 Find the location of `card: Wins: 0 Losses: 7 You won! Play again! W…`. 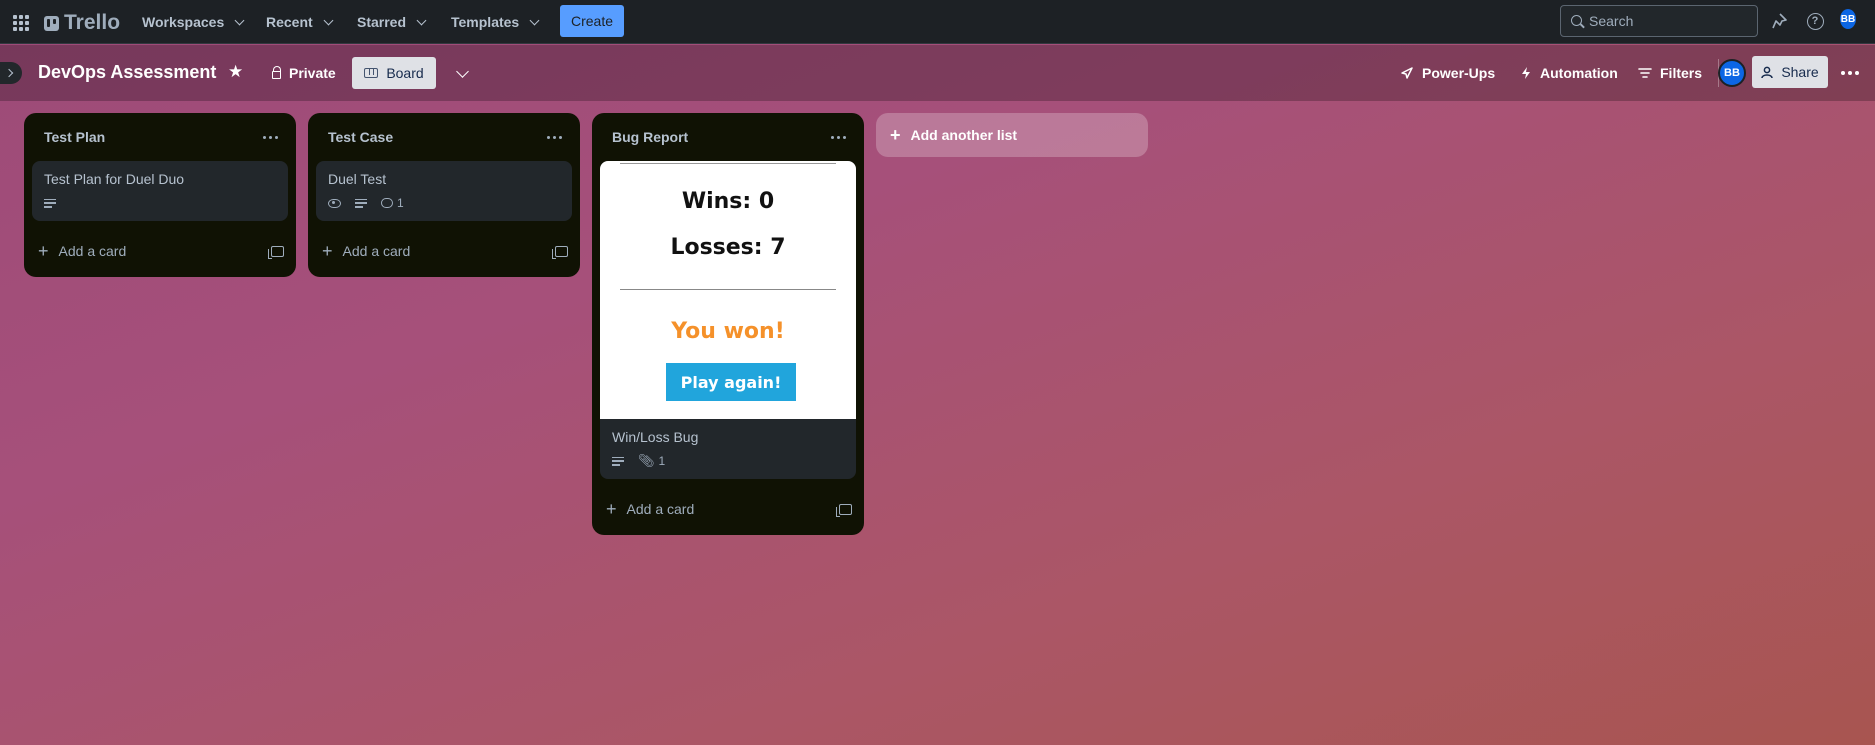

card: Wins: 0 Losses: 7 You won! Play again! W… is located at coordinates (728, 320).